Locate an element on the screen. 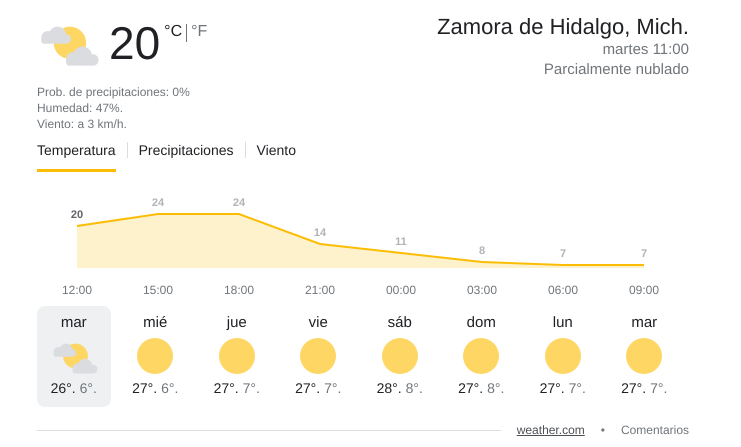 The width and height of the screenshot is (741, 447). time-label: 18:00 is located at coordinates (239, 289).